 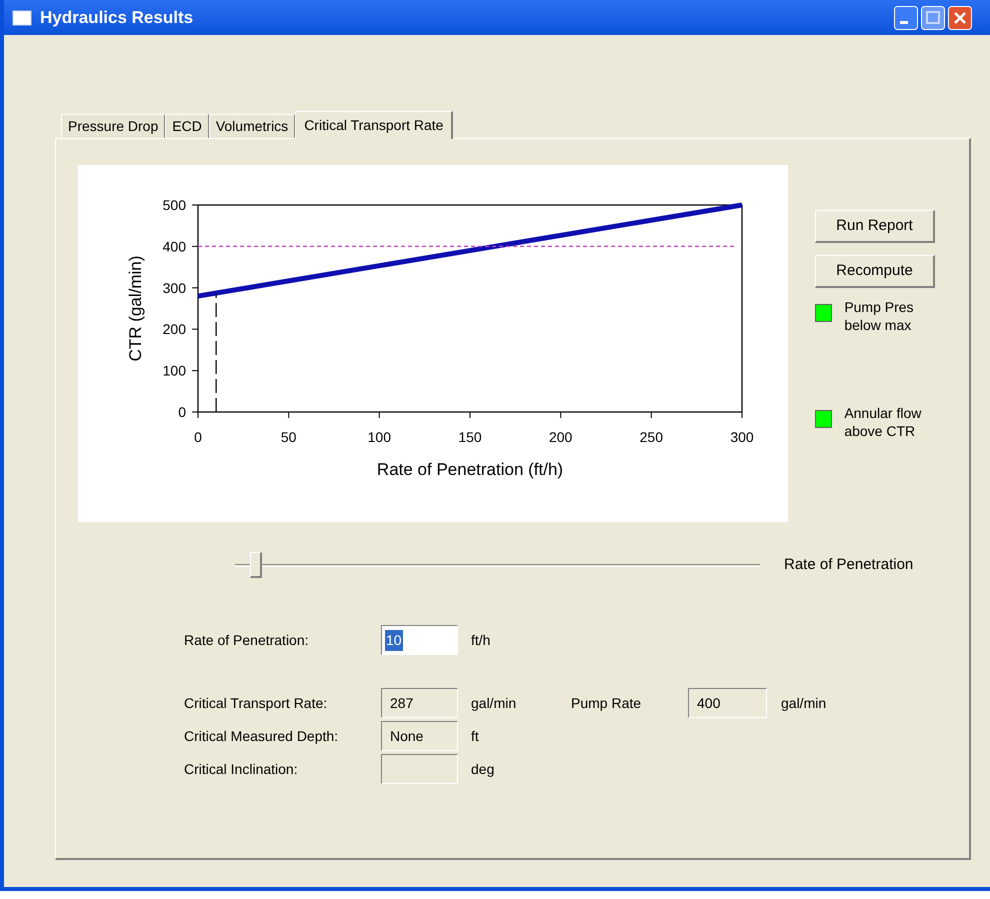 I want to click on field-label: Rate of Penetration:, so click(x=247, y=640).